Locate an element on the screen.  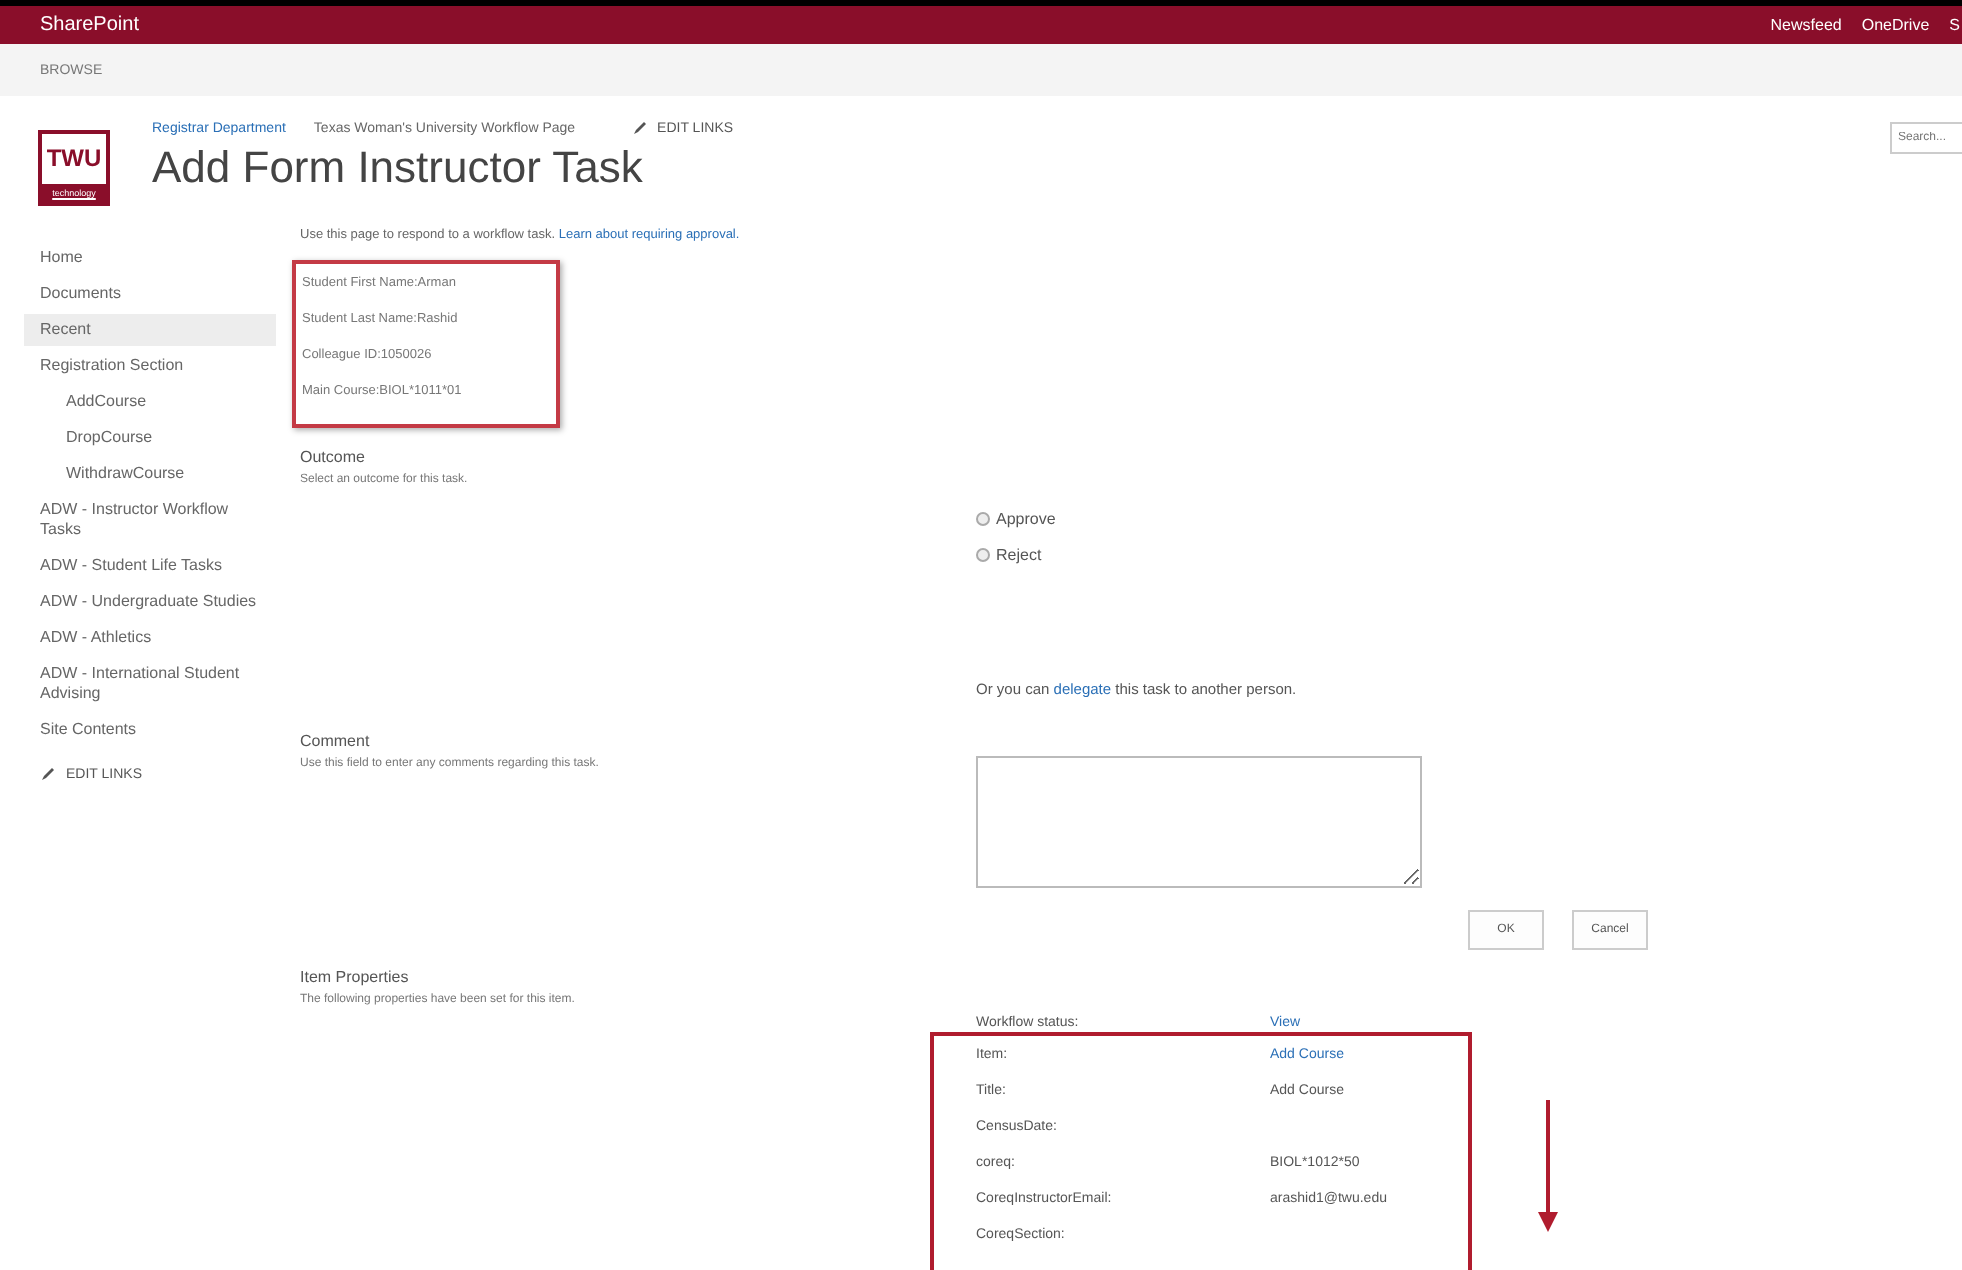
radio-option: Reject is located at coordinates (1036, 554).